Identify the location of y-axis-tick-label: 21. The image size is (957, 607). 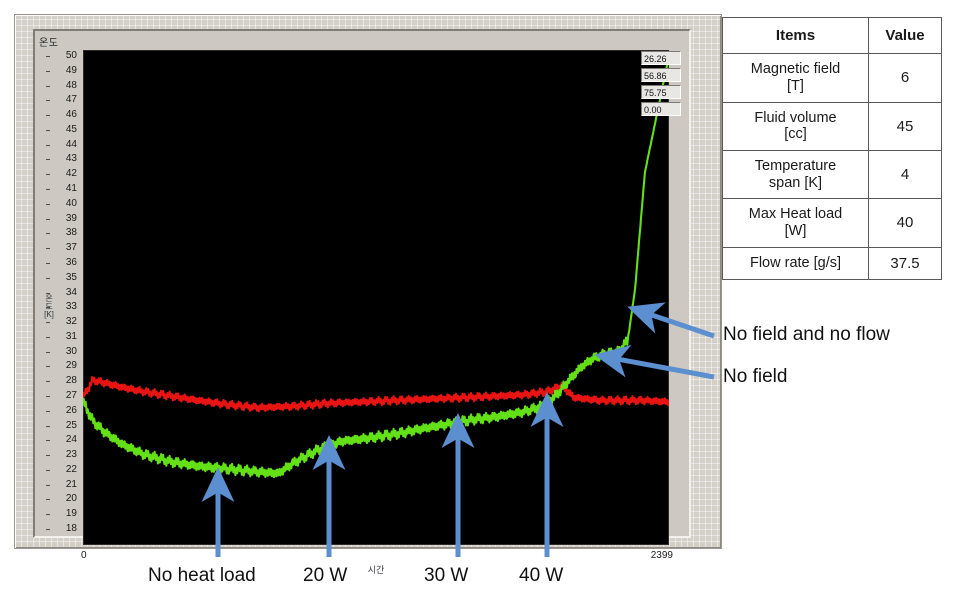
(61, 484).